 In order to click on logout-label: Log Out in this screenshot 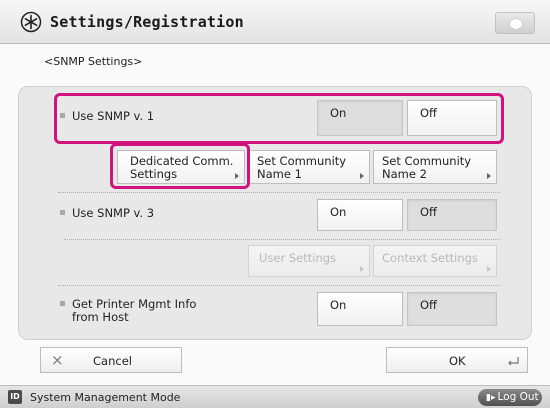, I will do `click(518, 397)`.